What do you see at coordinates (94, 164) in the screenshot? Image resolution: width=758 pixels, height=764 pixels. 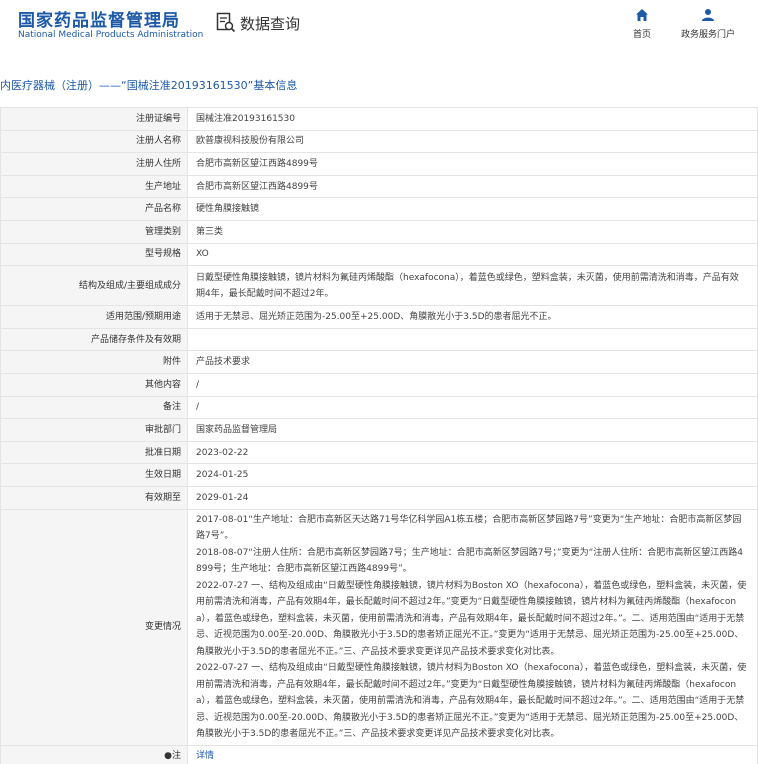 I see `row-label: 注册人住所` at bounding box center [94, 164].